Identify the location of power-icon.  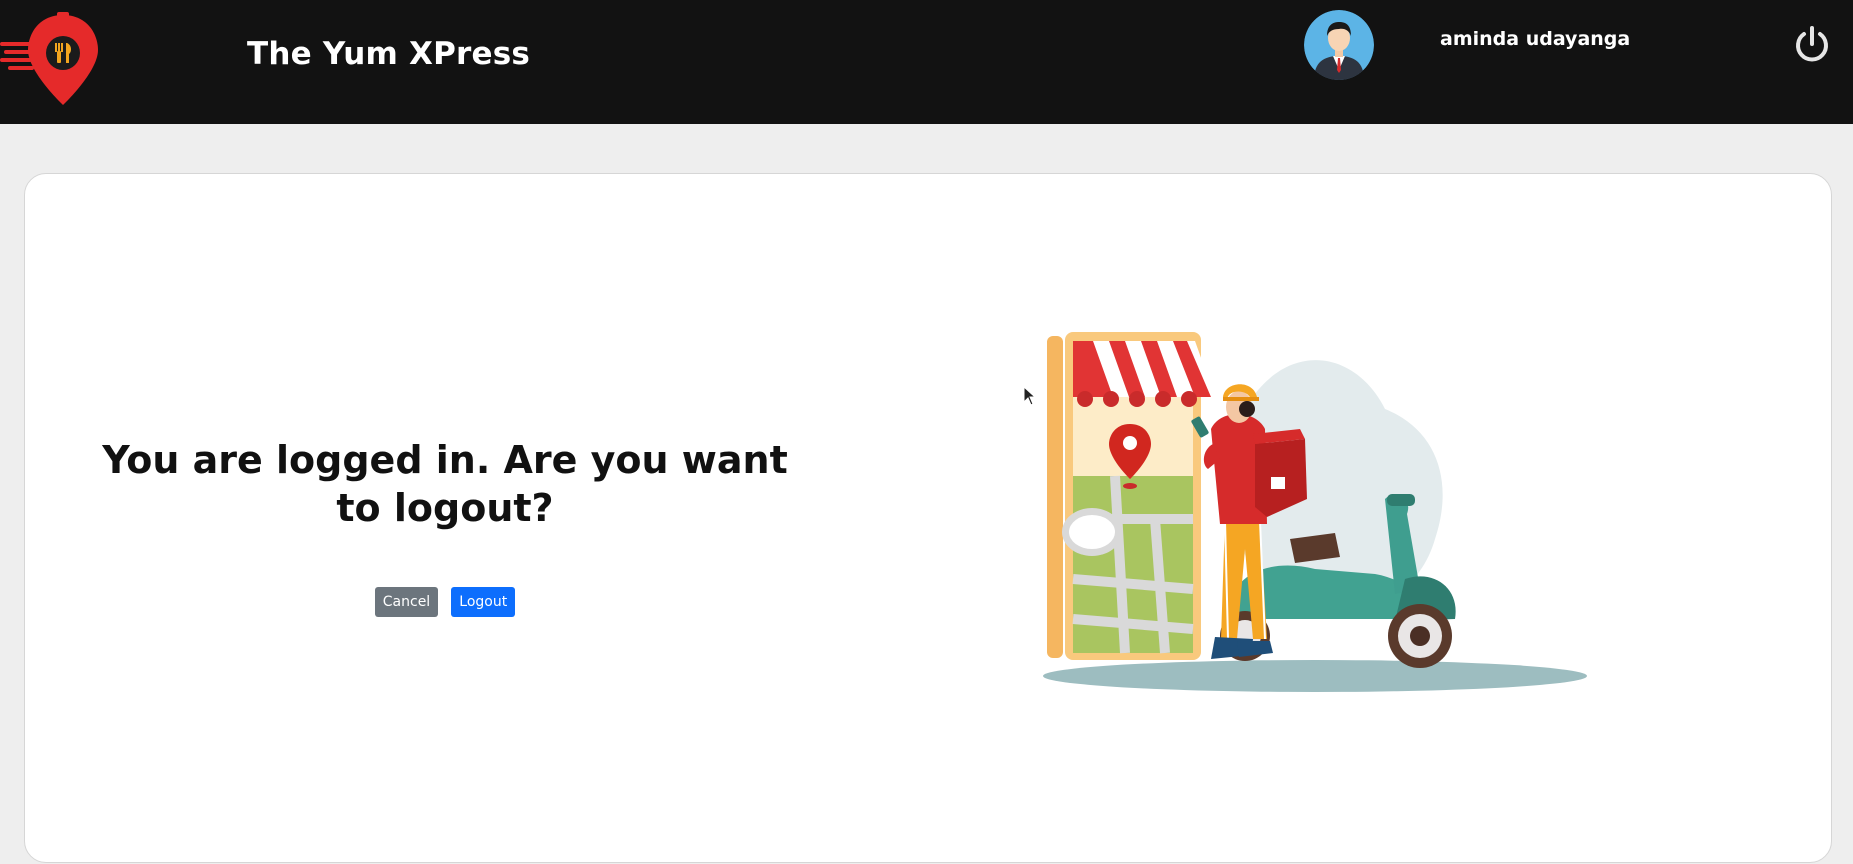
(1812, 44).